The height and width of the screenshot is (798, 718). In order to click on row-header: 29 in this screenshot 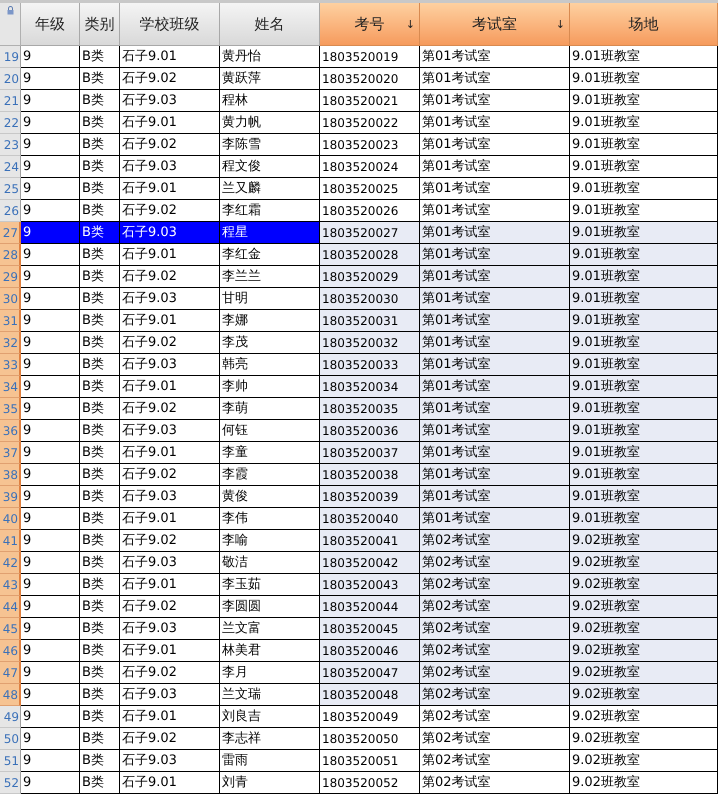, I will do `click(10, 277)`.